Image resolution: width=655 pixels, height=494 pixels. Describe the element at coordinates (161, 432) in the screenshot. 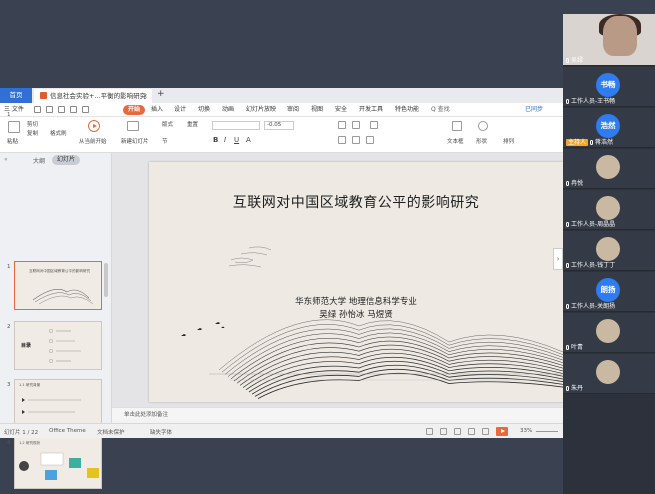

I see `missing-font-button: 缺失字体` at that location.